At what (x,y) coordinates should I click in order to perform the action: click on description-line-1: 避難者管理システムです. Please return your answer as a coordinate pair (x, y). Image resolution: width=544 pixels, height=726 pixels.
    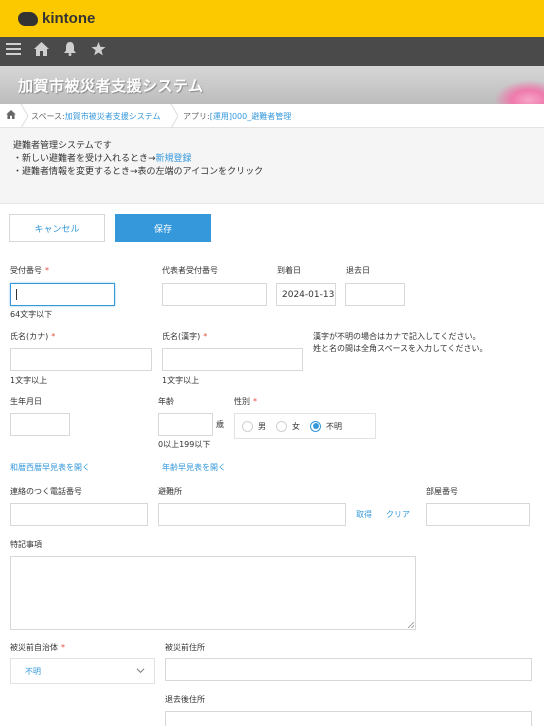
    Looking at the image, I should click on (62, 146).